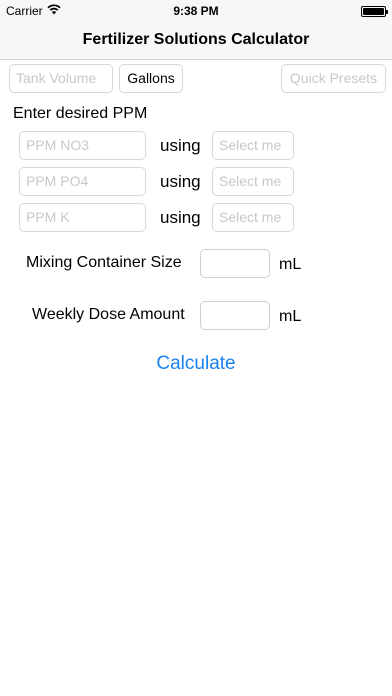  What do you see at coordinates (290, 316) in the screenshot?
I see `weekly-unit-label: mL` at bounding box center [290, 316].